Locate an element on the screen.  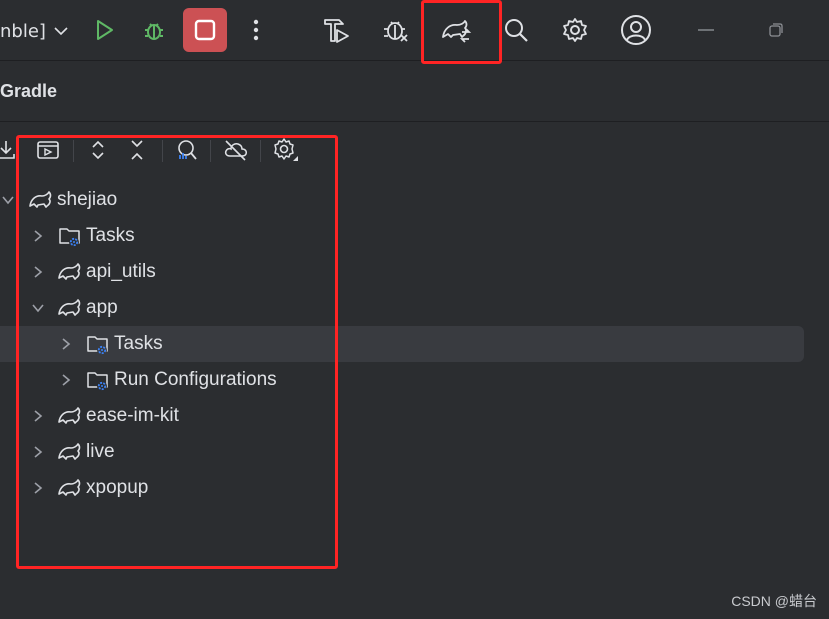
tree-item-label: app is located at coordinates (102, 307).